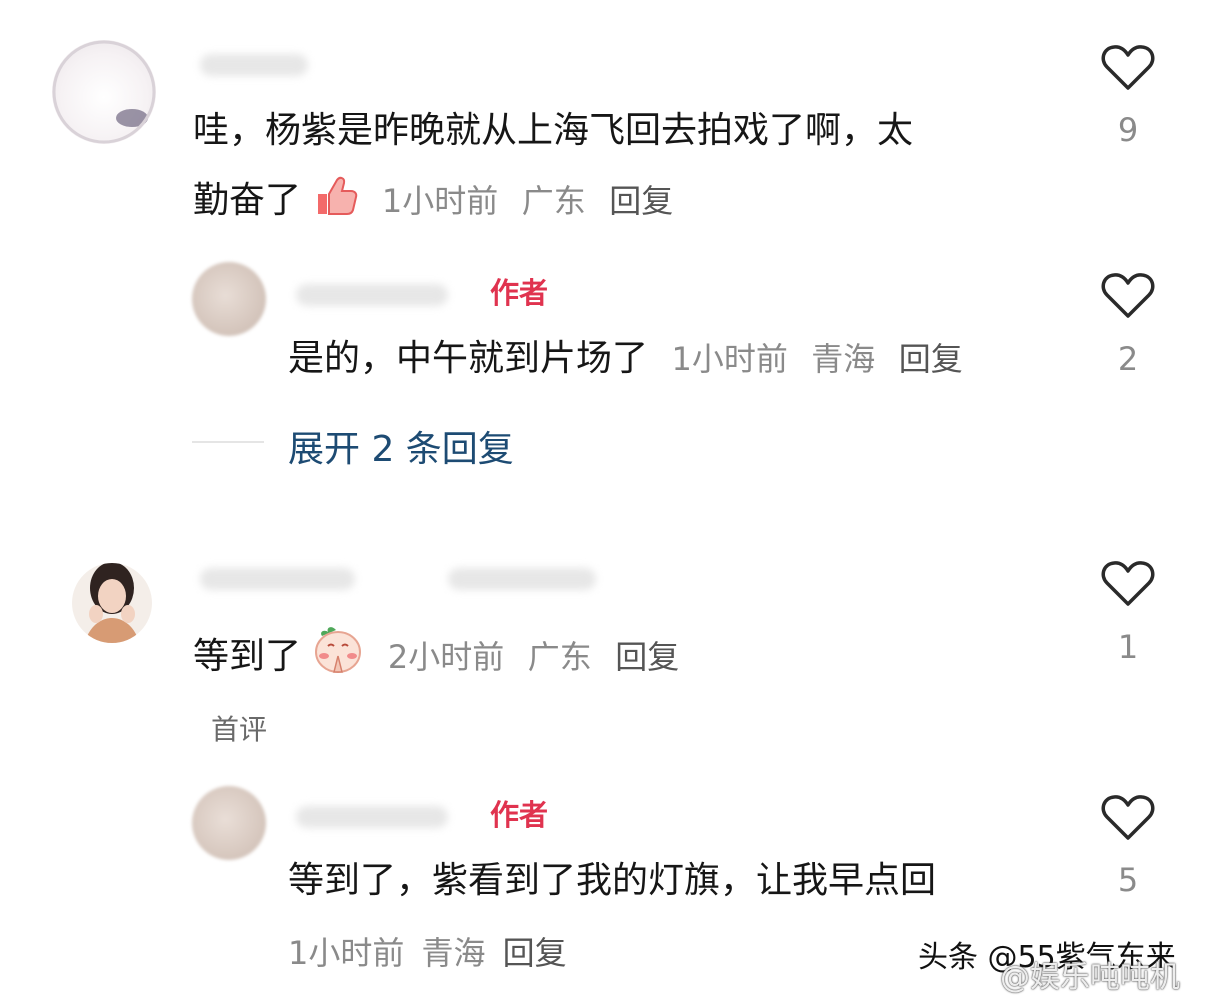 The image size is (1206, 995). Describe the element at coordinates (1128, 880) in the screenshot. I see `like-count: 5` at that location.